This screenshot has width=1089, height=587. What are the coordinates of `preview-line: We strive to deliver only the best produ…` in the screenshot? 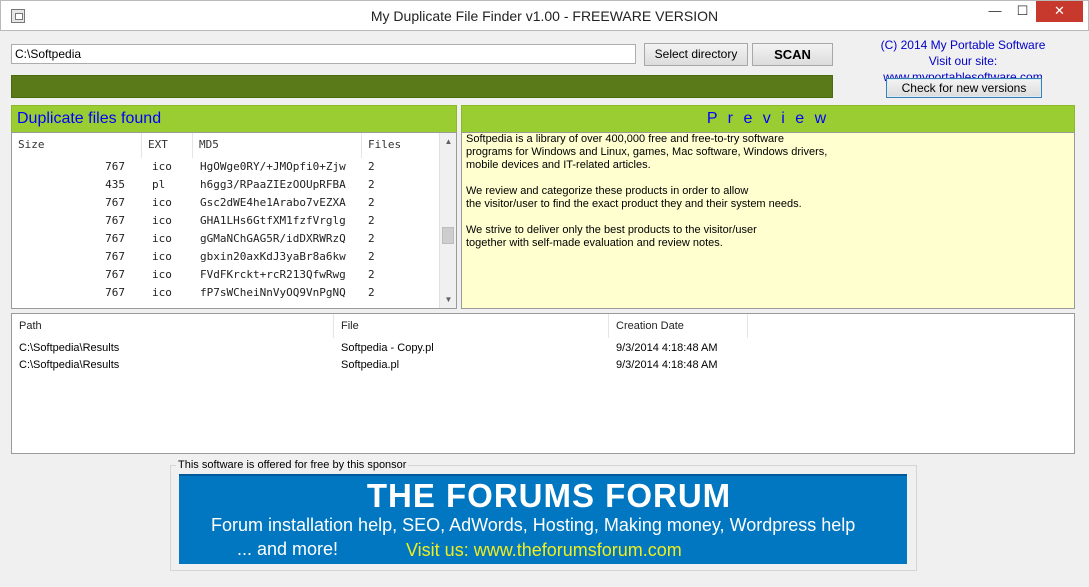 It's located at (611, 230).